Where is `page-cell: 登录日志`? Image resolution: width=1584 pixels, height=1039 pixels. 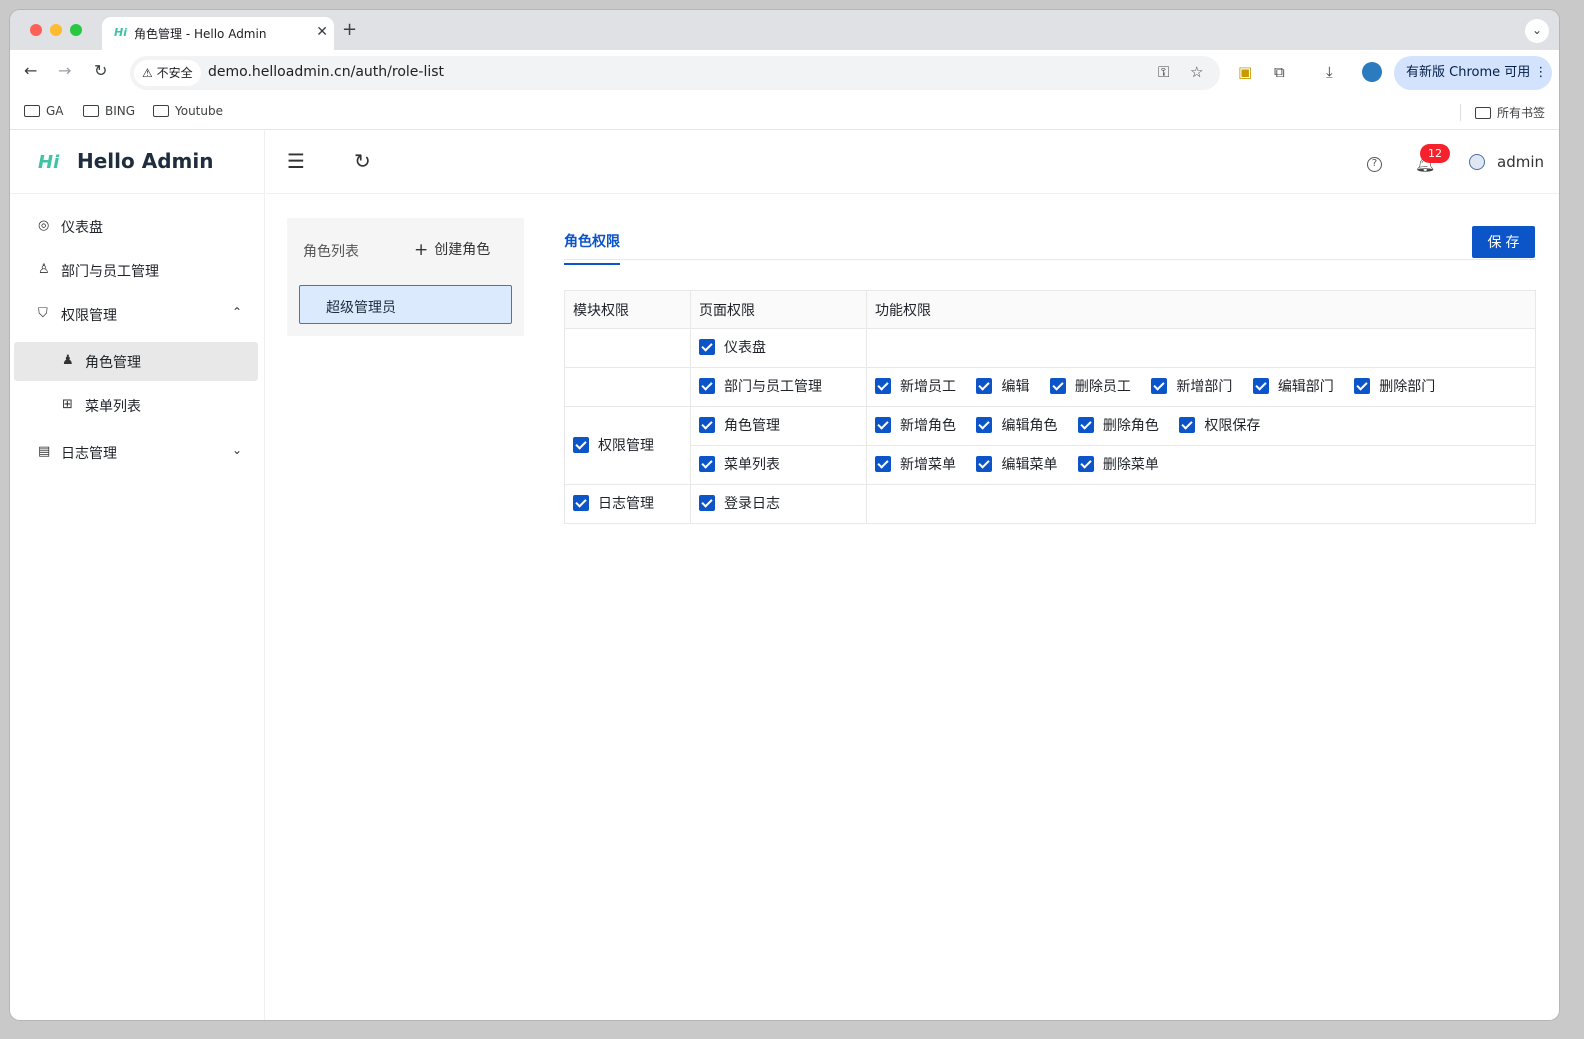 page-cell: 登录日志 is located at coordinates (778, 504).